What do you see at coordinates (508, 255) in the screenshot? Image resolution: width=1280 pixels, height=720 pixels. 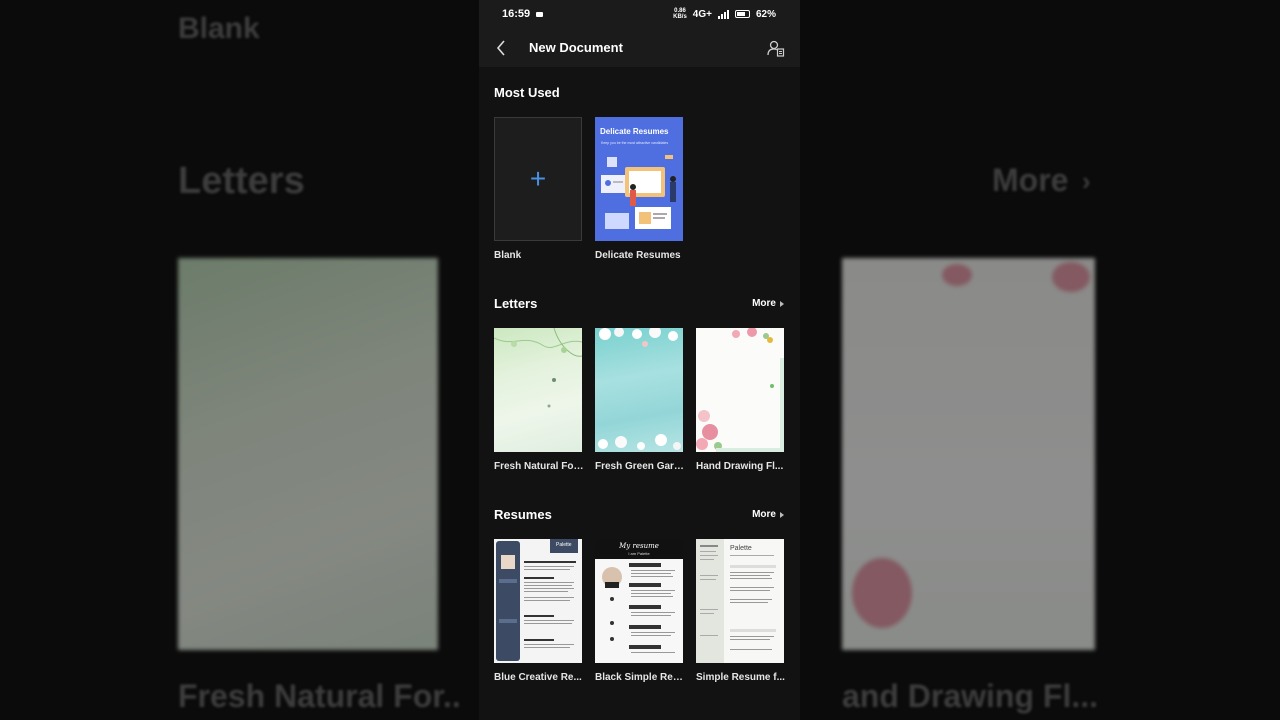 I see `template-label: Blank` at bounding box center [508, 255].